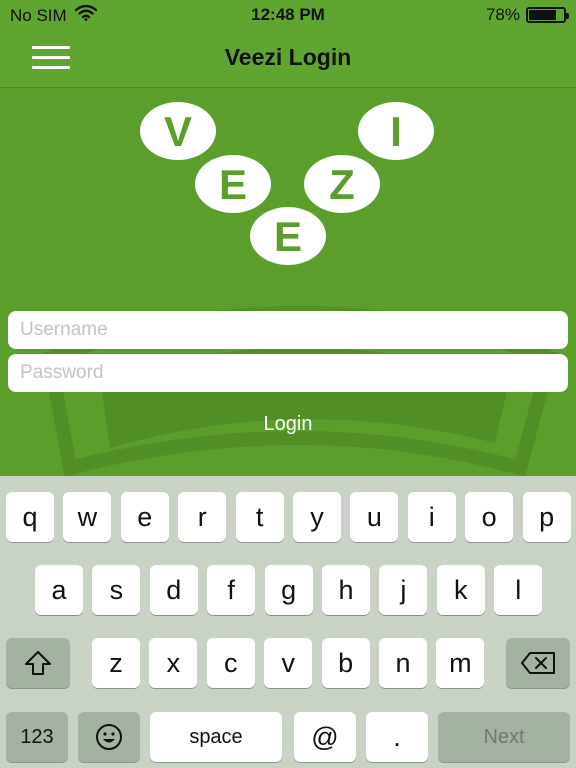 This screenshot has height=768, width=576. Describe the element at coordinates (87, 517) in the screenshot. I see `key-w: w` at that location.